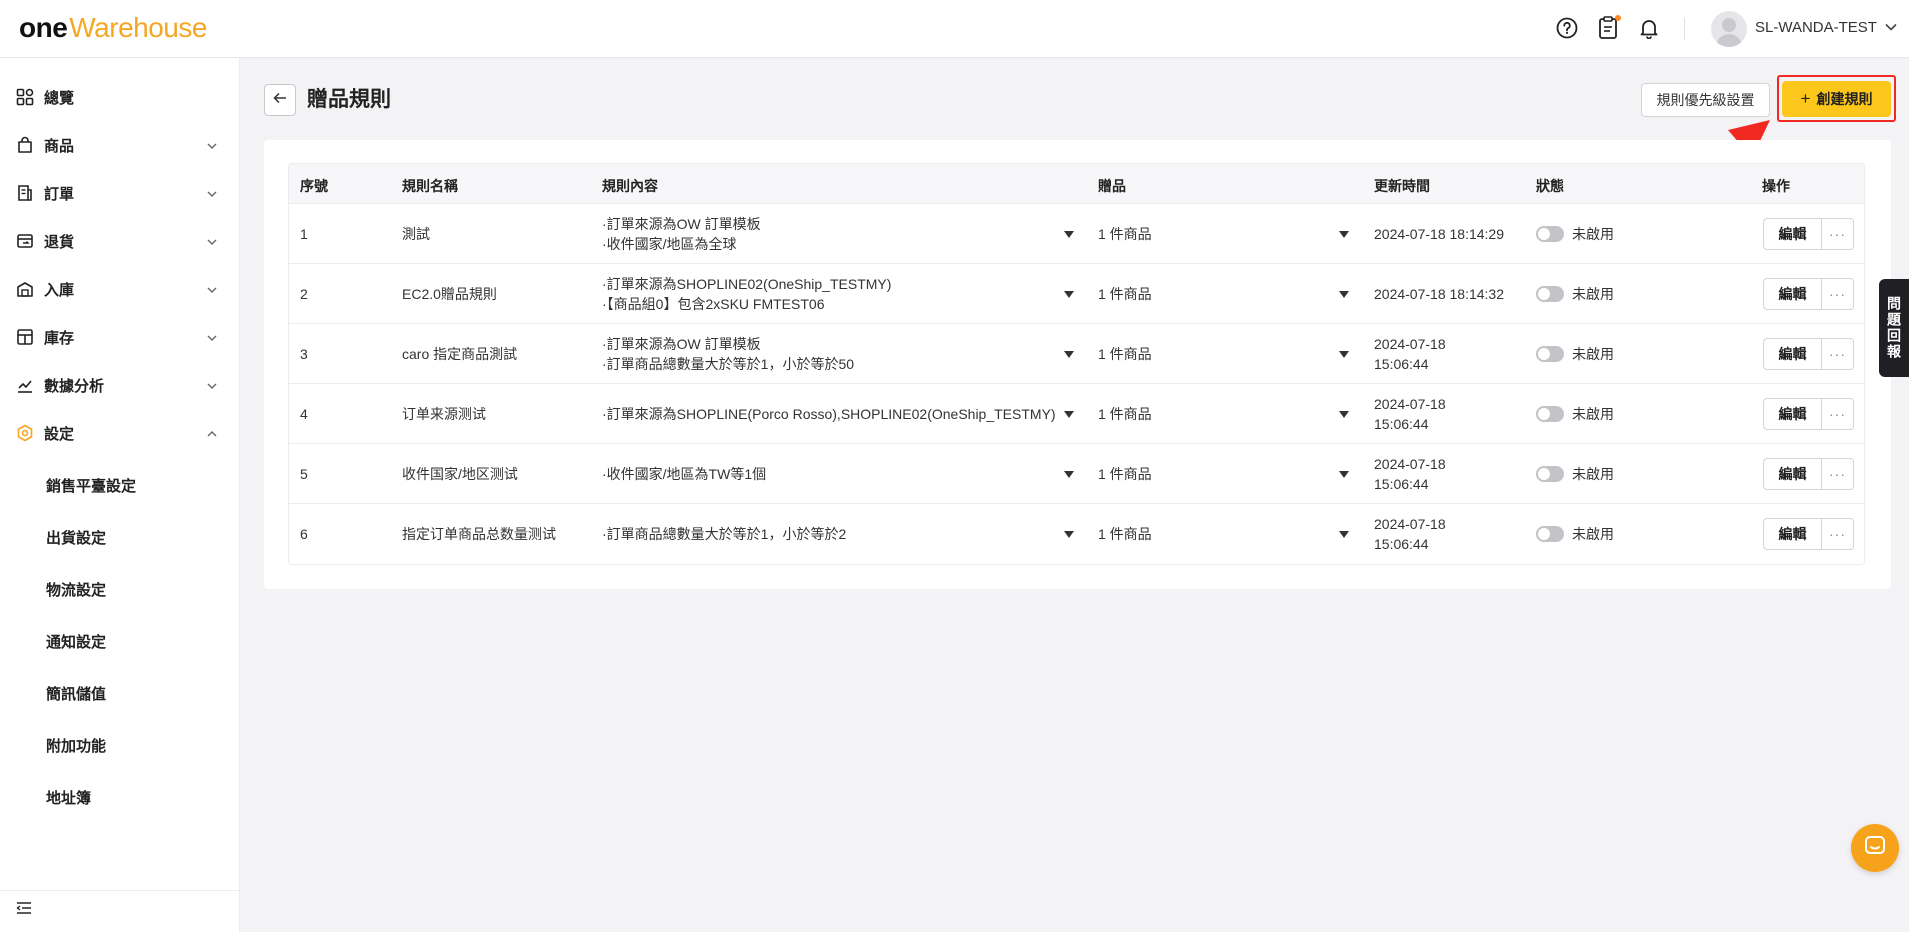 This screenshot has width=1909, height=932. Describe the element at coordinates (349, 99) in the screenshot. I see `page-title: 贈品規則` at that location.